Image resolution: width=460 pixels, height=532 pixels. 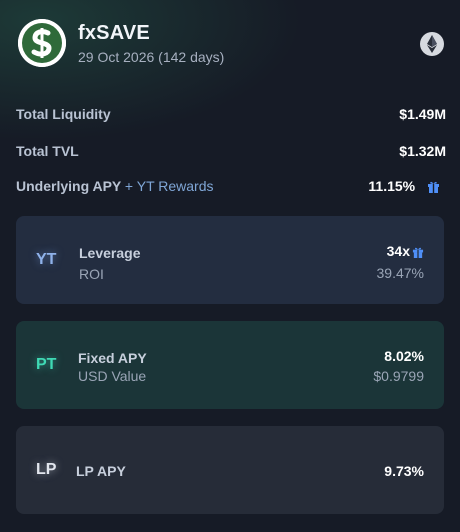 I want to click on underlying-apy-text: Underlying APY, so click(x=69, y=186).